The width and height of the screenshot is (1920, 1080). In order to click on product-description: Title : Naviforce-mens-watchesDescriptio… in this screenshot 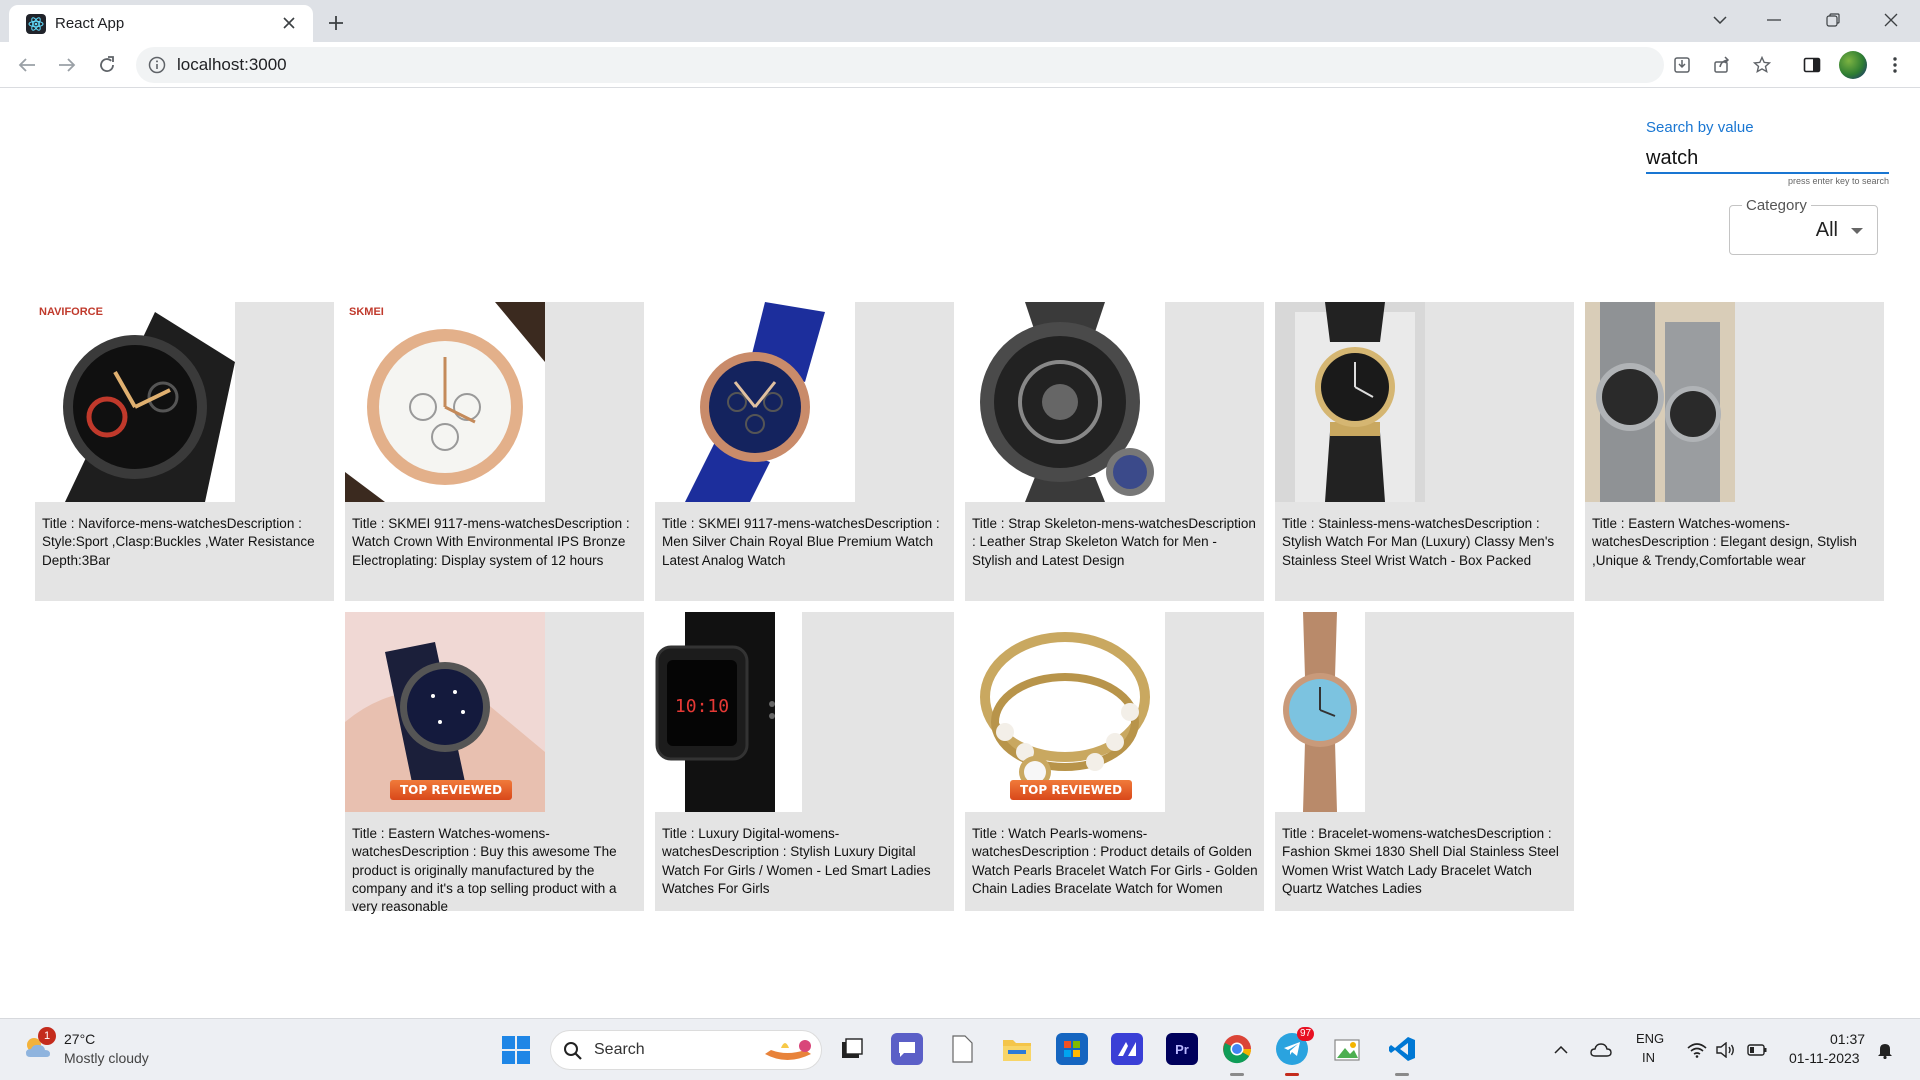, I will do `click(178, 542)`.